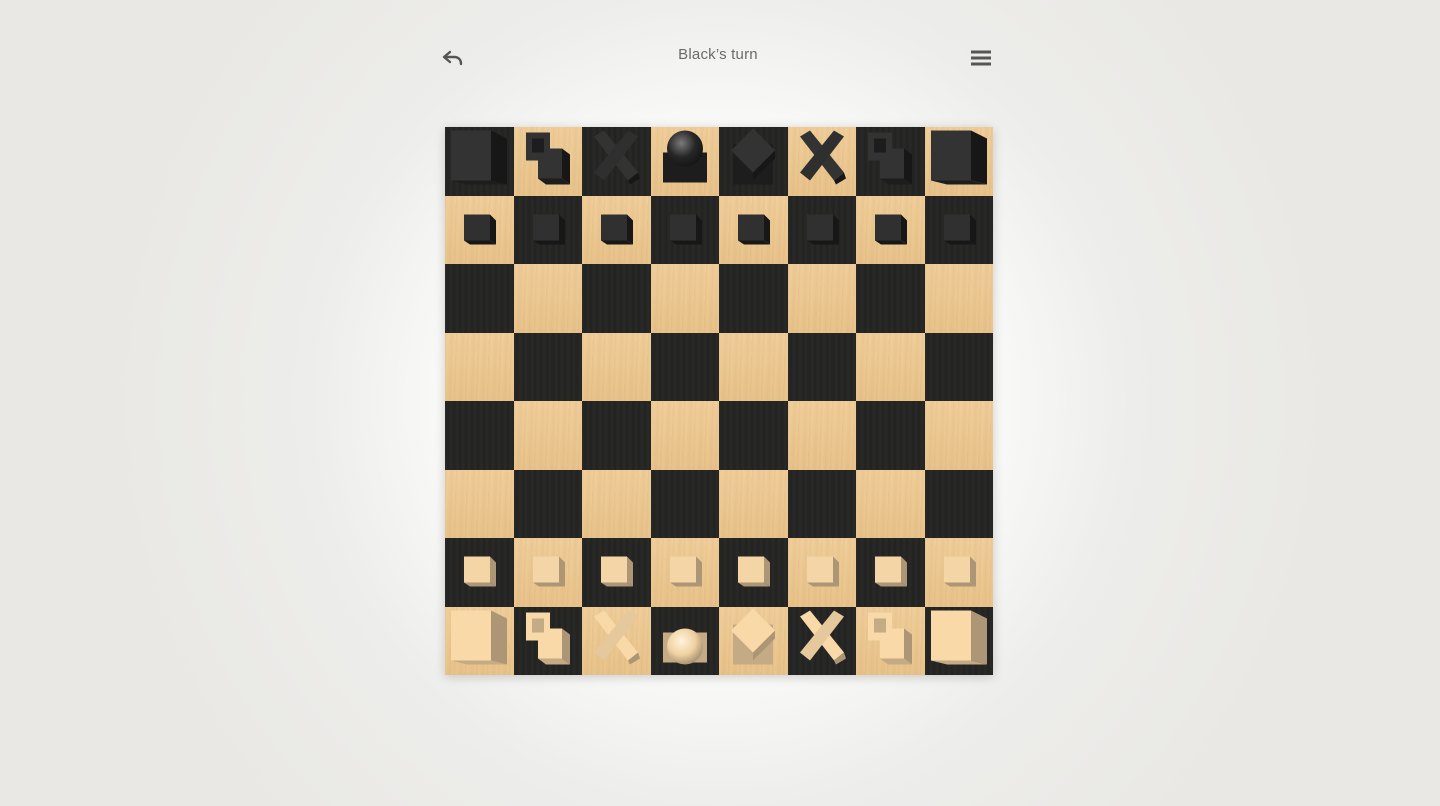  I want to click on square-a7, so click(479, 229).